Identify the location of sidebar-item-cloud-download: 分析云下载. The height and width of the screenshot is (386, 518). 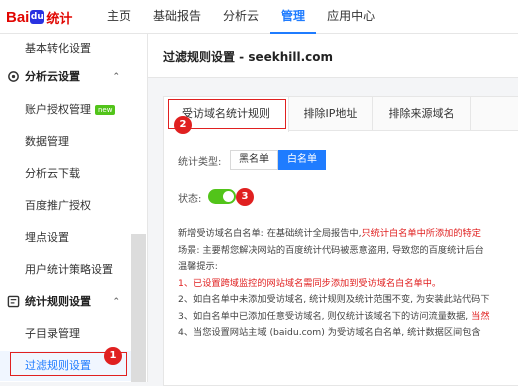
(73, 174).